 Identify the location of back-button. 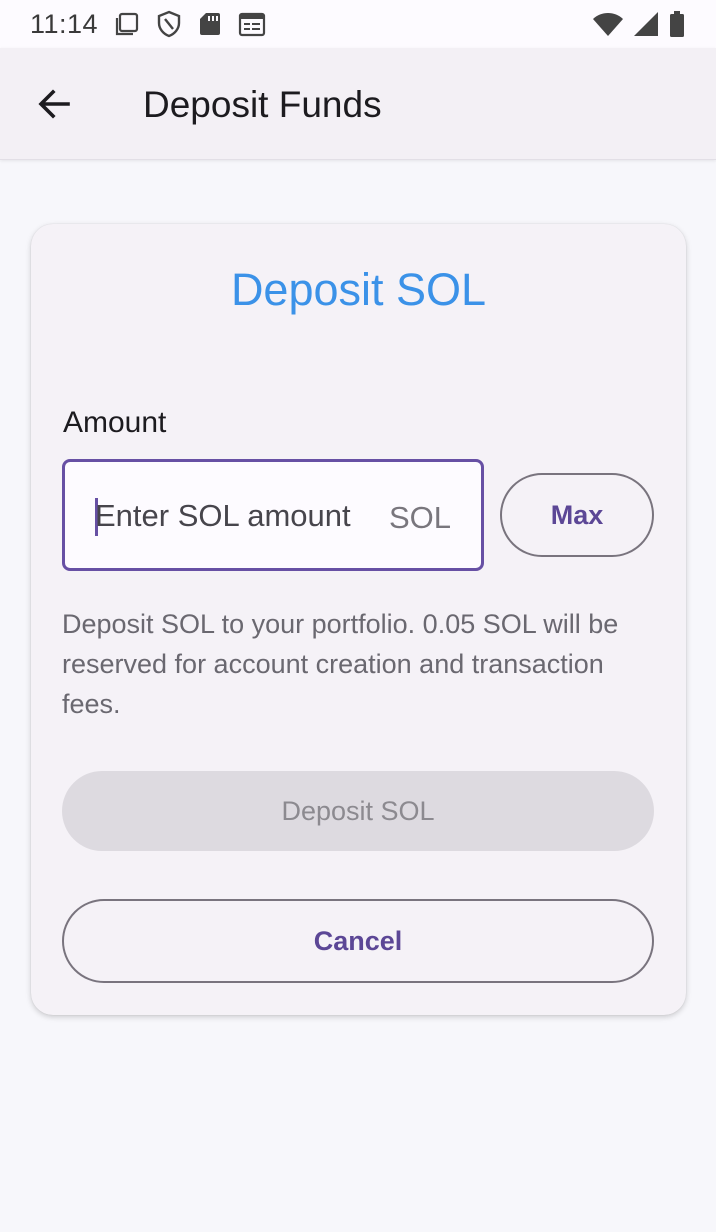
(54, 104).